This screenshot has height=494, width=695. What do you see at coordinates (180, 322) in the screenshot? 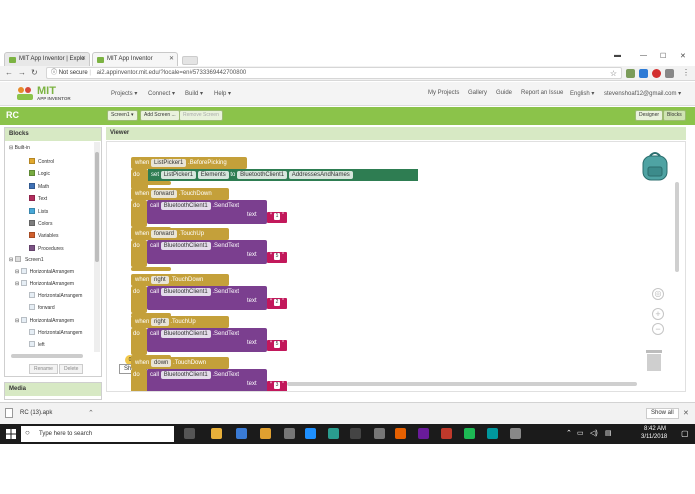
I see `event-block-right-touchup: when right .TouchUp` at bounding box center [180, 322].